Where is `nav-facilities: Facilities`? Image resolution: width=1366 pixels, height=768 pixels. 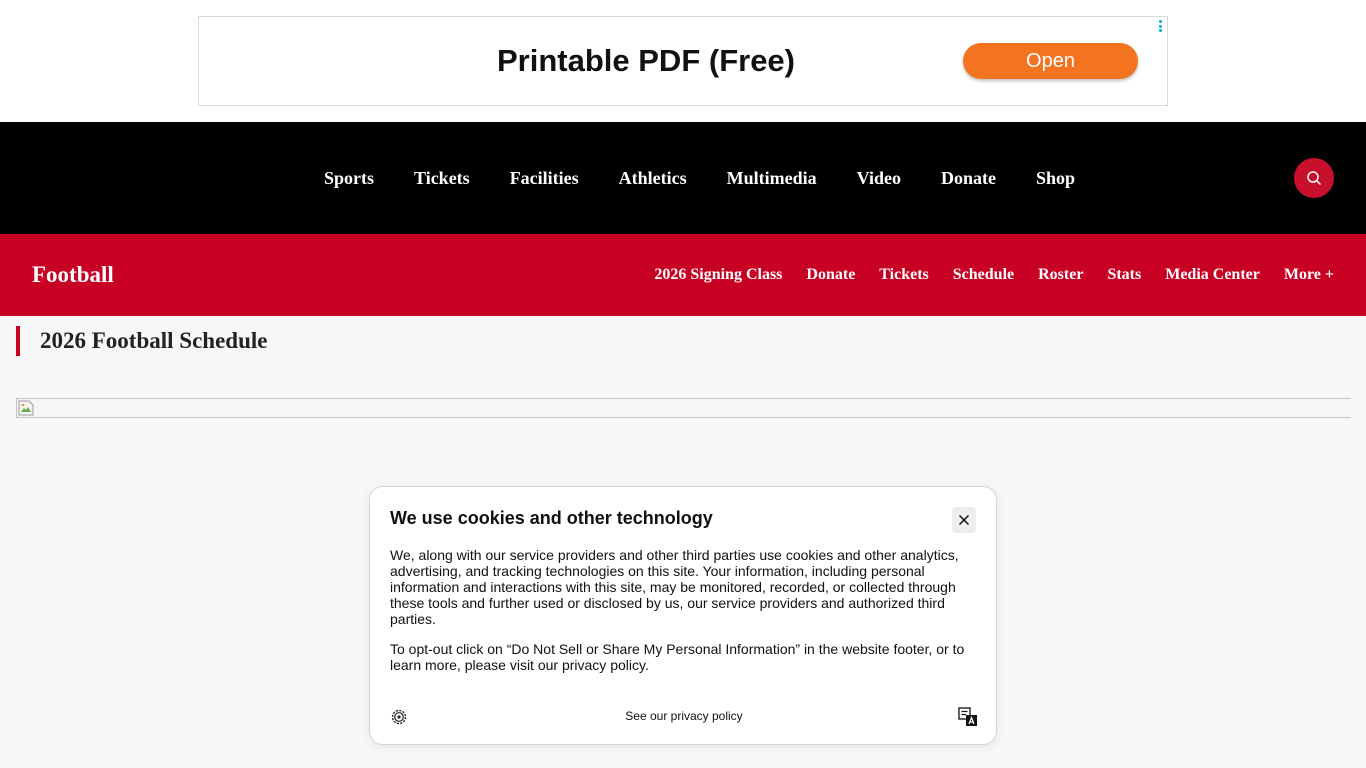 nav-facilities: Facilities is located at coordinates (544, 178).